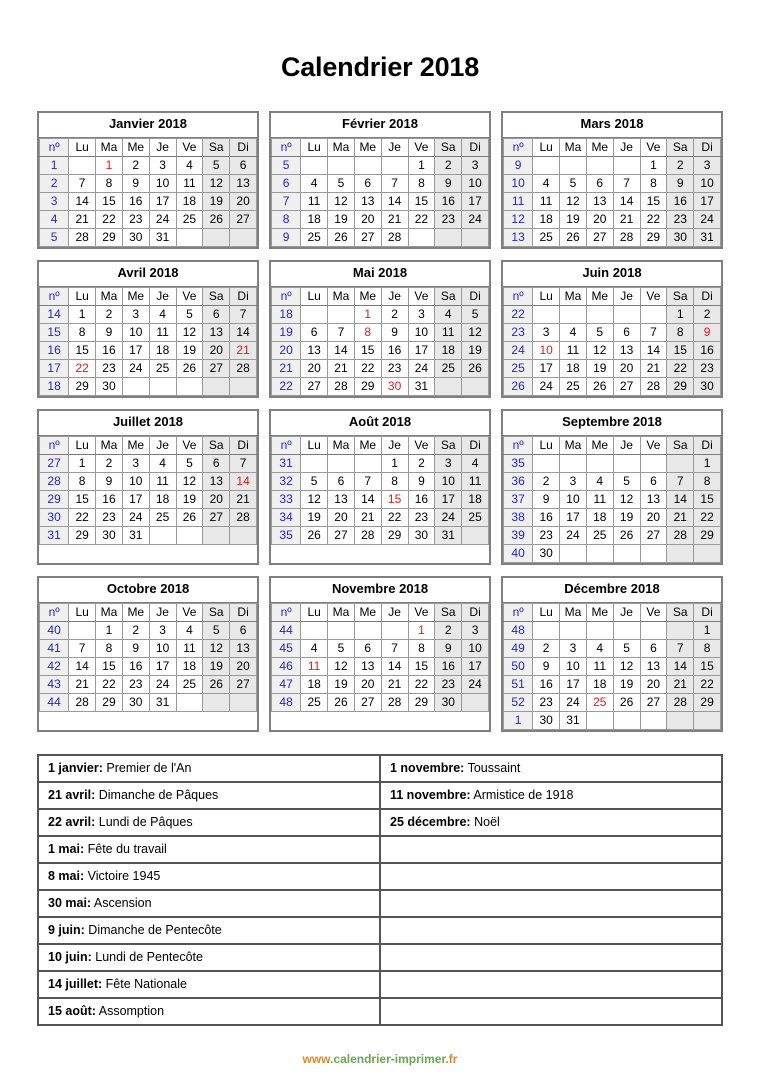 This screenshot has height=1075, width=760. Describe the element at coordinates (475, 183) in the screenshot. I see `day-cell: 10` at that location.